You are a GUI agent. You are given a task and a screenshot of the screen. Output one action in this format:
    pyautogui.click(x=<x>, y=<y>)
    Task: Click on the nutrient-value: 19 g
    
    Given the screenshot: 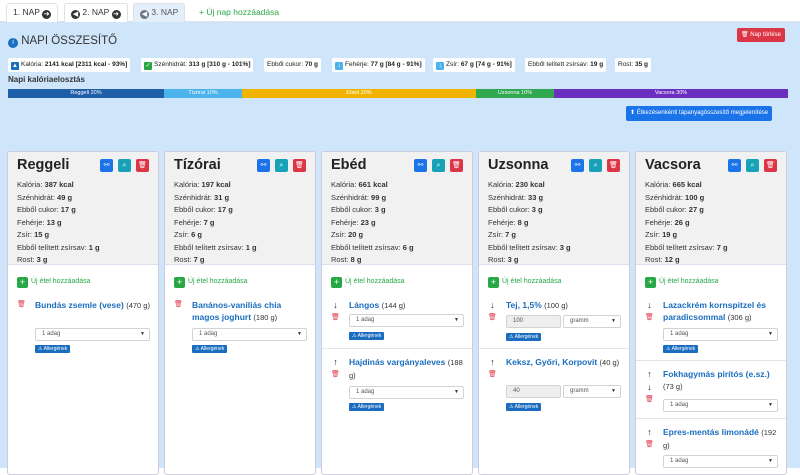 What is the action you would take?
    pyautogui.click(x=670, y=234)
    